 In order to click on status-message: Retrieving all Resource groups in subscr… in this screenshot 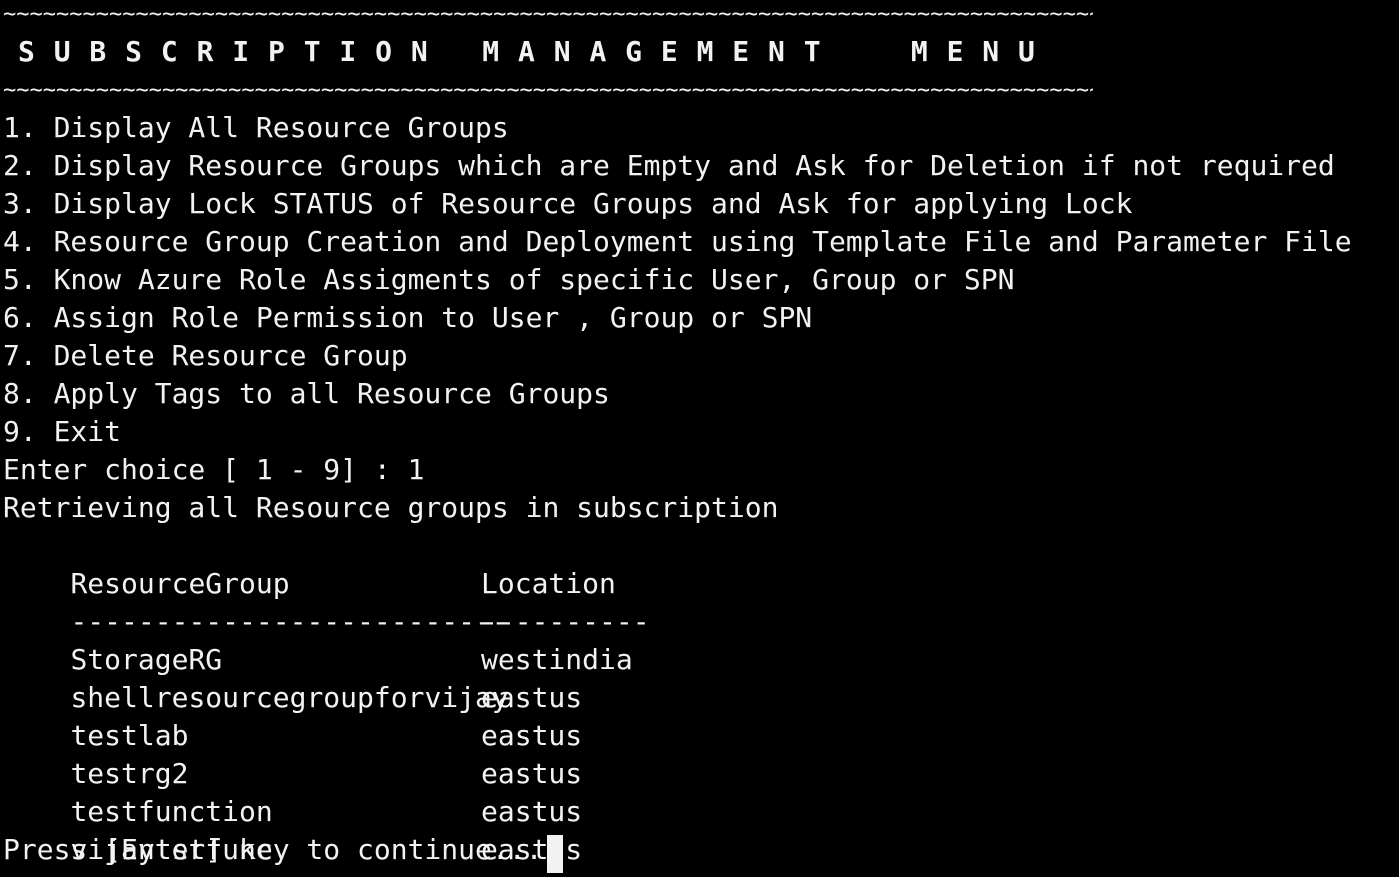, I will do `click(391, 507)`.